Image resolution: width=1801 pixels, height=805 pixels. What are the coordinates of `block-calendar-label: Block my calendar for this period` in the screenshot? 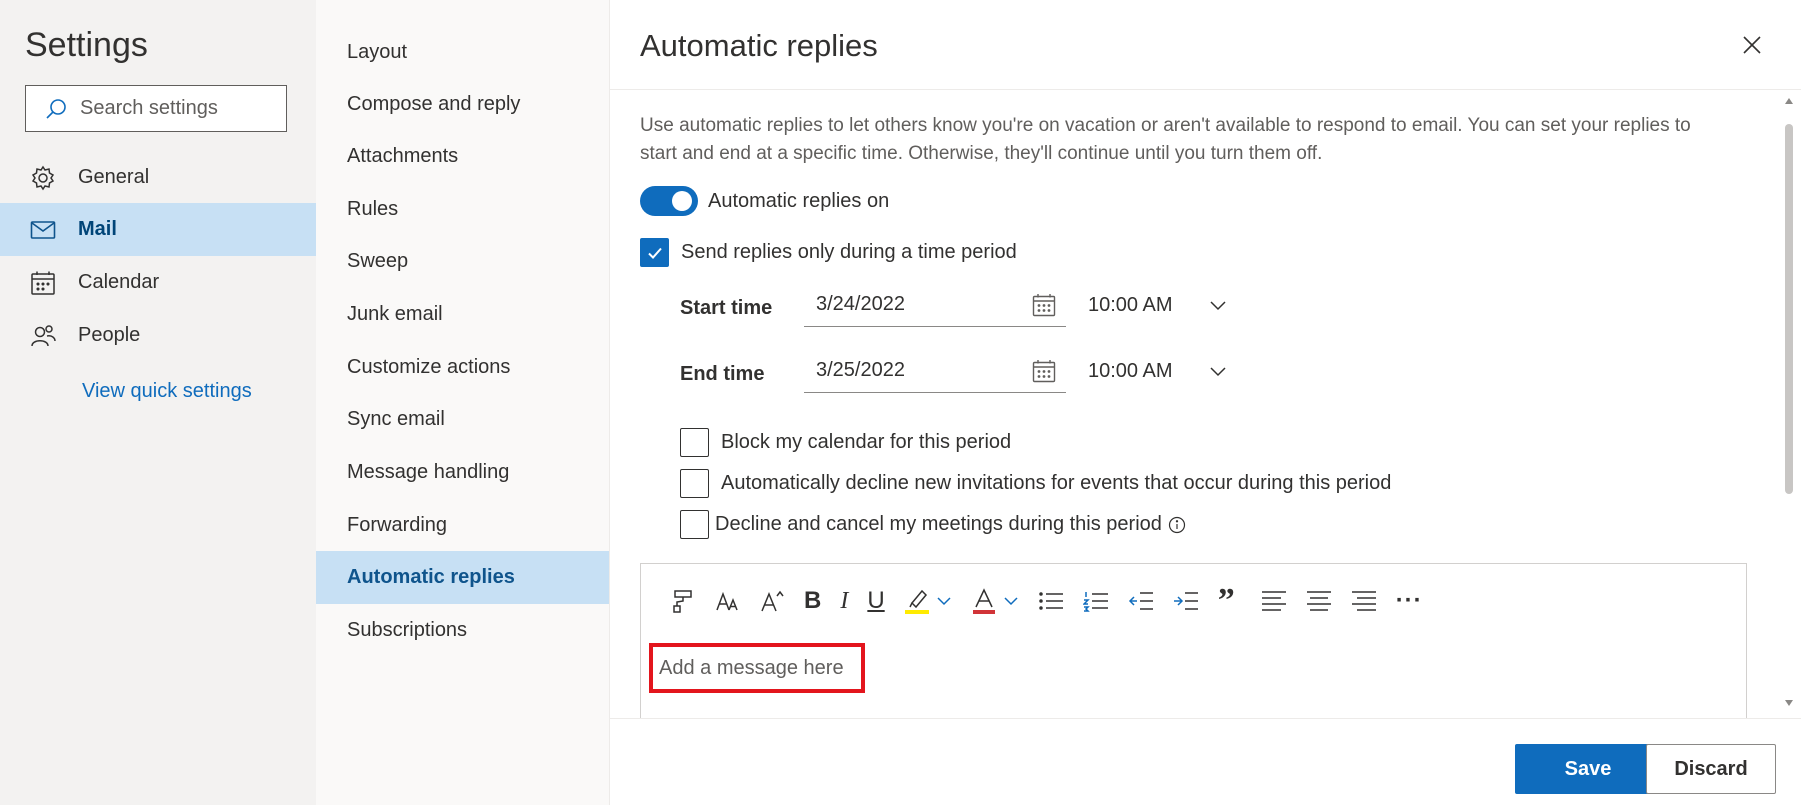 It's located at (866, 442).